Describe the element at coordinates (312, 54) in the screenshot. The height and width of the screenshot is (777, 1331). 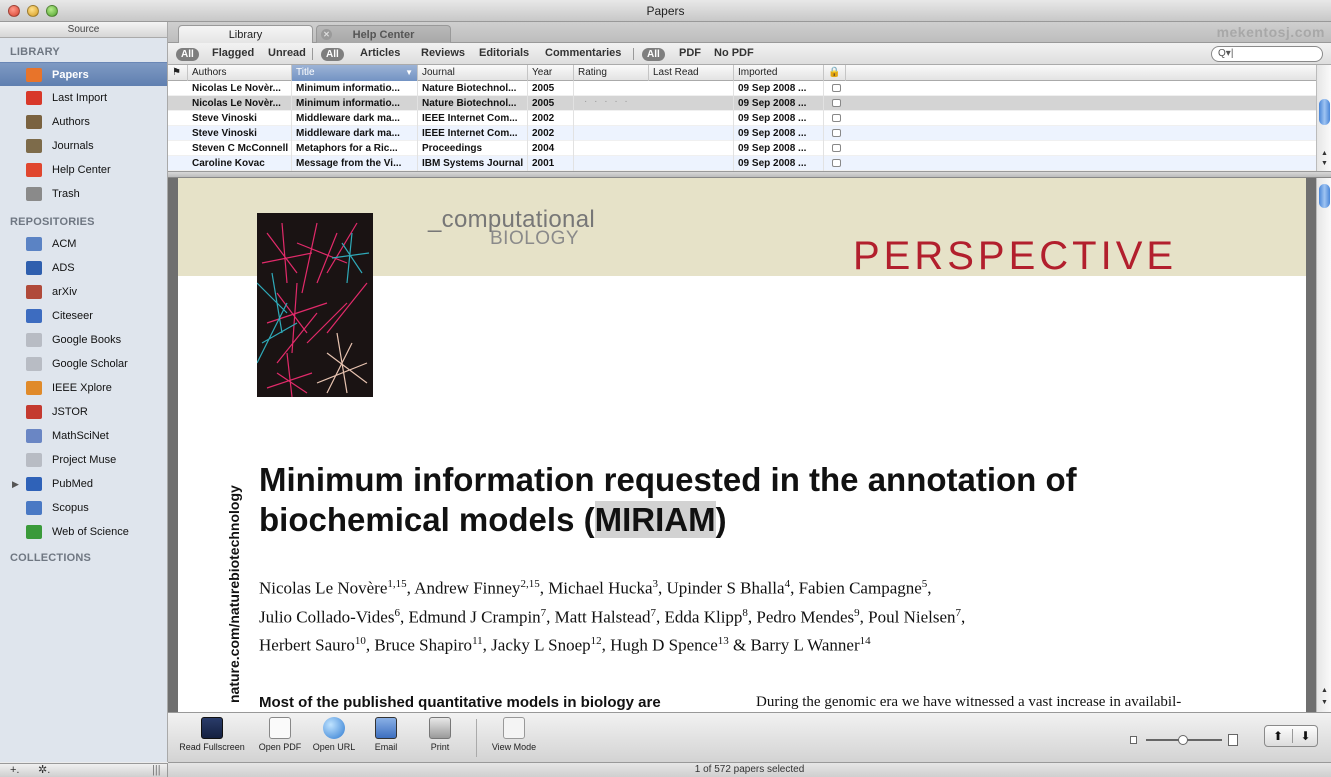
I see `filter-separator` at that location.